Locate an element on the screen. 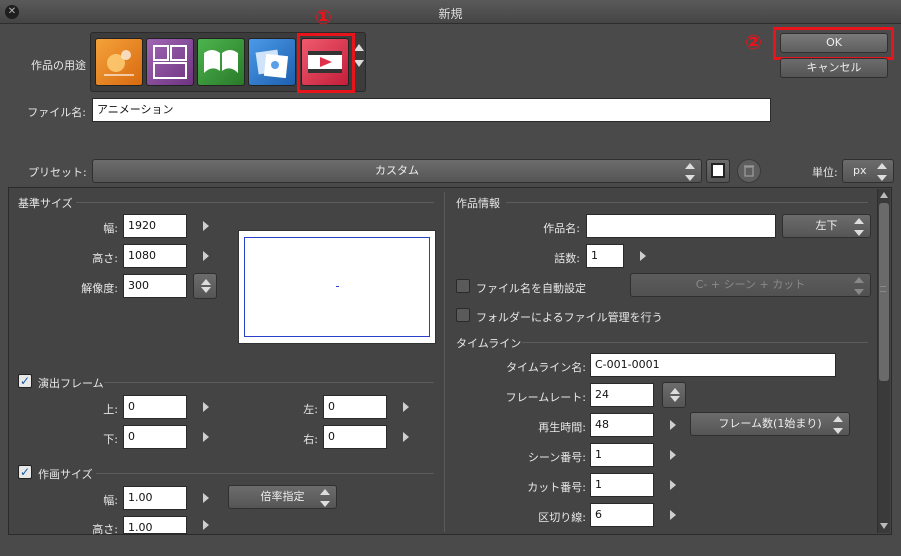 This screenshot has width=901, height=556. filename-input: アニメーション is located at coordinates (431, 110).